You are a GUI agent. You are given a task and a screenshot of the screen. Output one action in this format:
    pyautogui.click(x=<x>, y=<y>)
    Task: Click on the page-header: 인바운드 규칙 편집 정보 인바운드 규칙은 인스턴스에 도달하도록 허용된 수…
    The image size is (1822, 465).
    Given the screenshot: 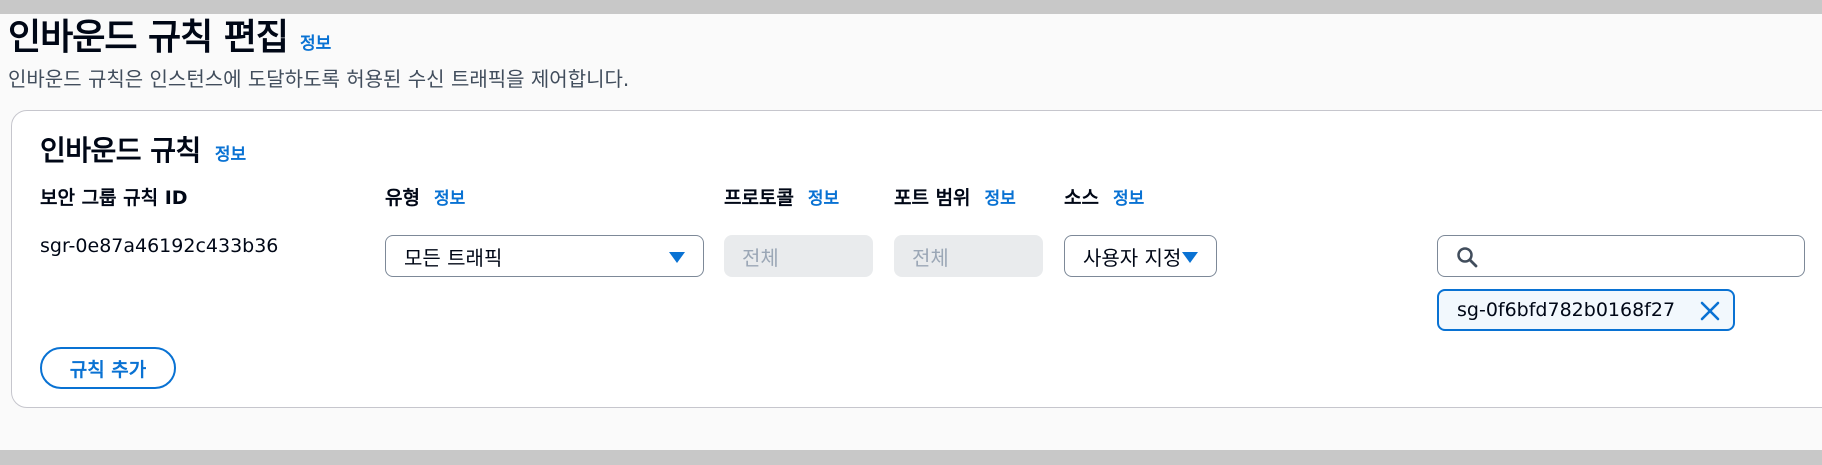 What is the action you would take?
    pyautogui.click(x=318, y=54)
    